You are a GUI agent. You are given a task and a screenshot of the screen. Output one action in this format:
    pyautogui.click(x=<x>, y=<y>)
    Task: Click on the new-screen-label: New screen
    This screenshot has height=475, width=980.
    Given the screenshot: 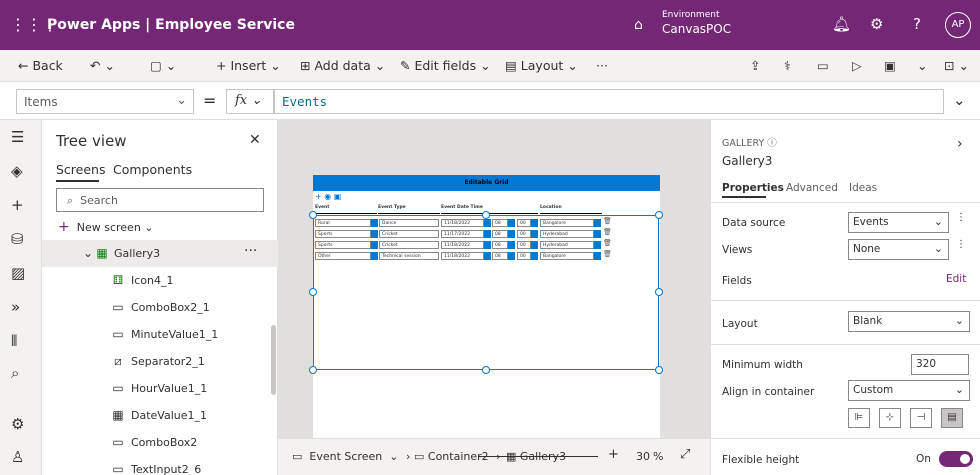 What is the action you would take?
    pyautogui.click(x=108, y=227)
    